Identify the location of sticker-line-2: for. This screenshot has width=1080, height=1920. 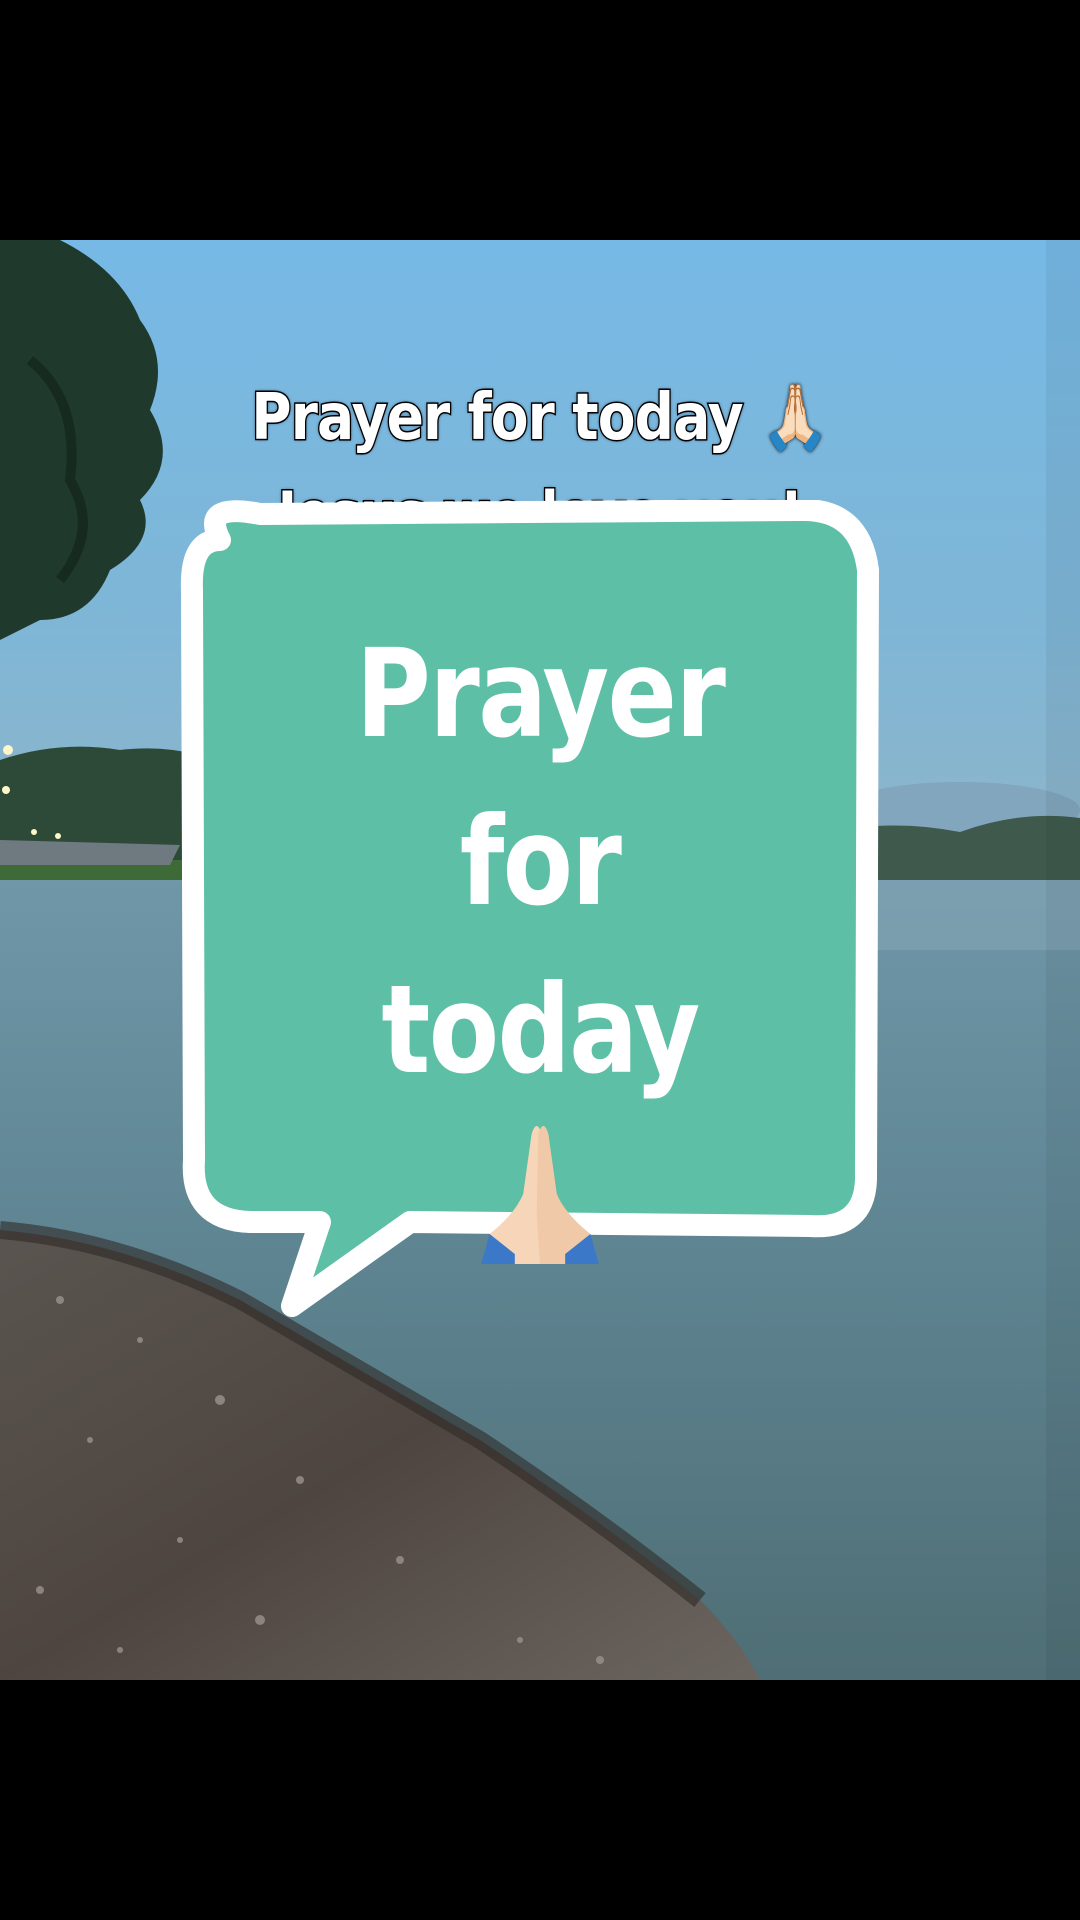
(540, 862).